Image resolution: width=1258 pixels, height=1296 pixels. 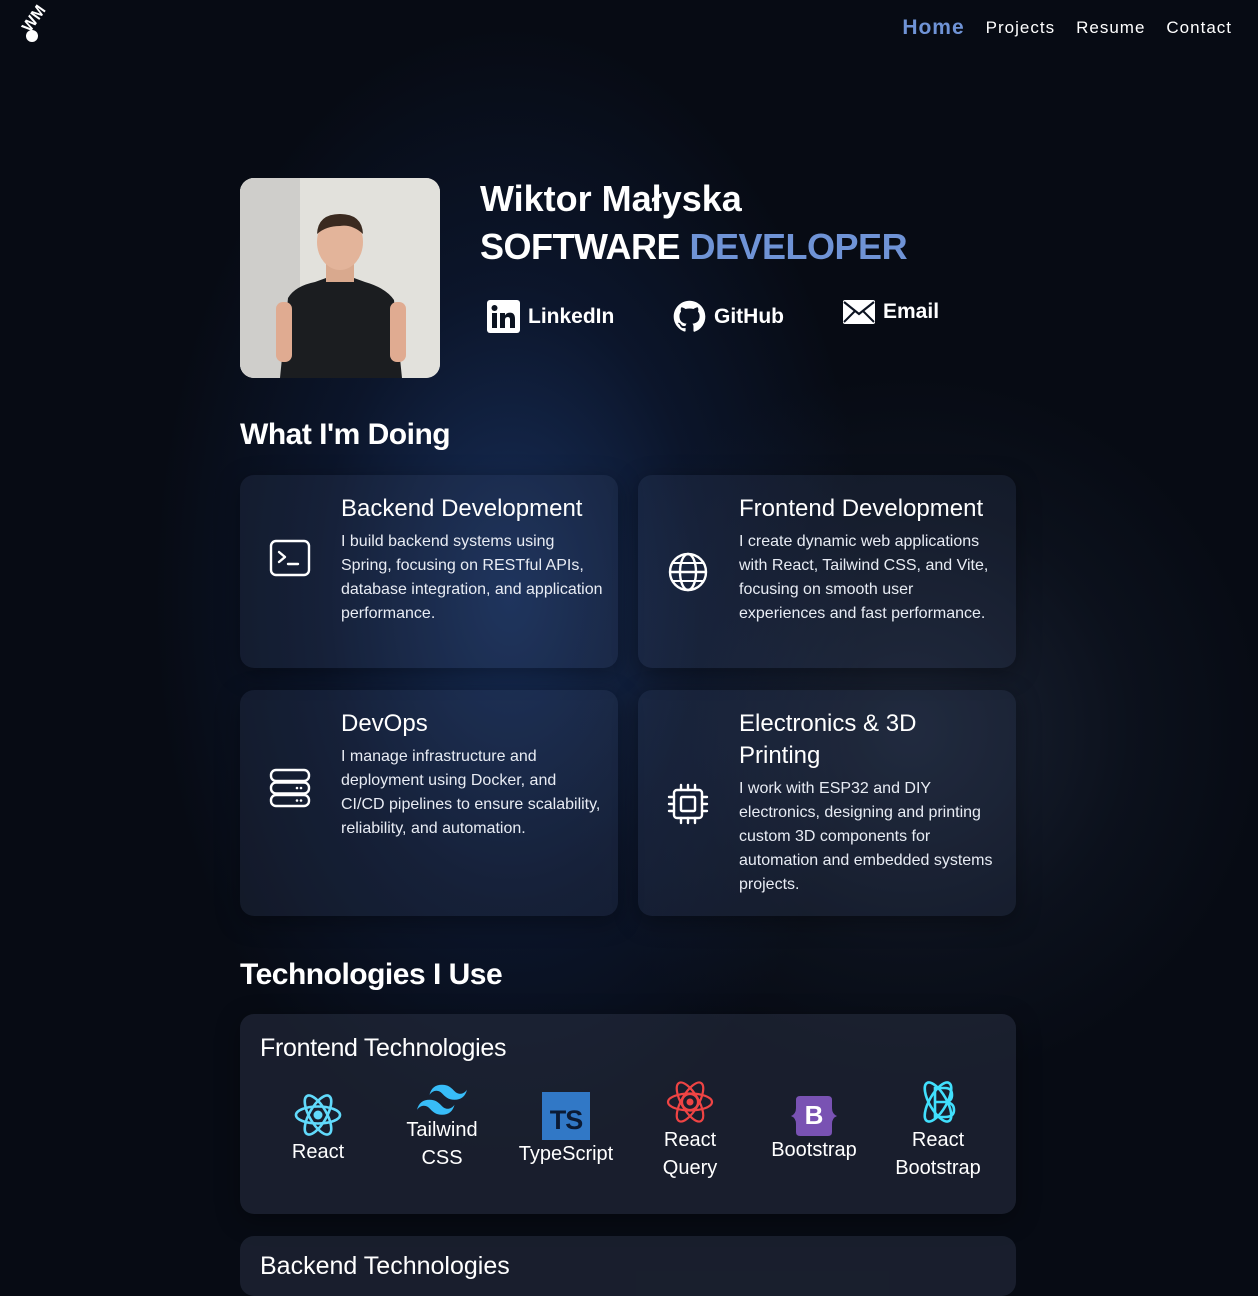 I want to click on profile-photo, so click(x=340, y=278).